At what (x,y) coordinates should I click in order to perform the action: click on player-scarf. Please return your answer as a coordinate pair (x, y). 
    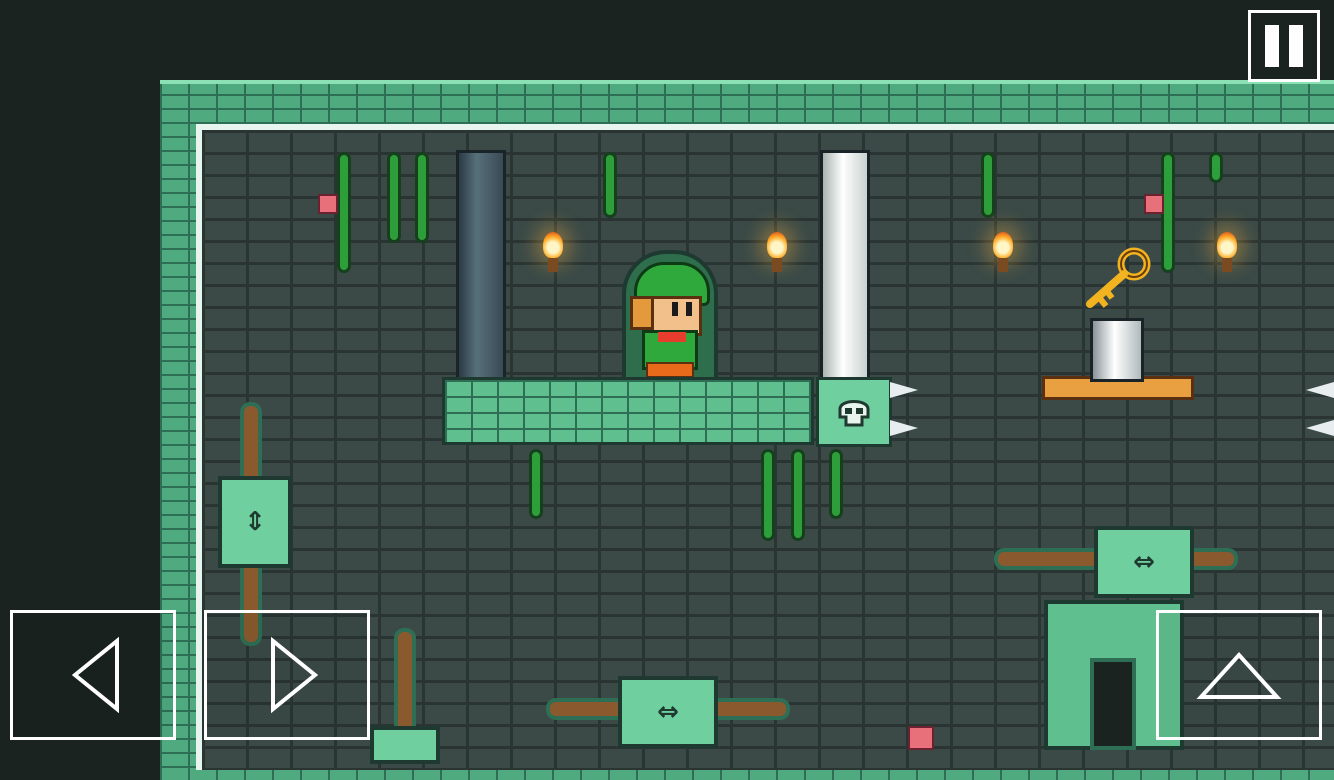
    Looking at the image, I should click on (672, 337).